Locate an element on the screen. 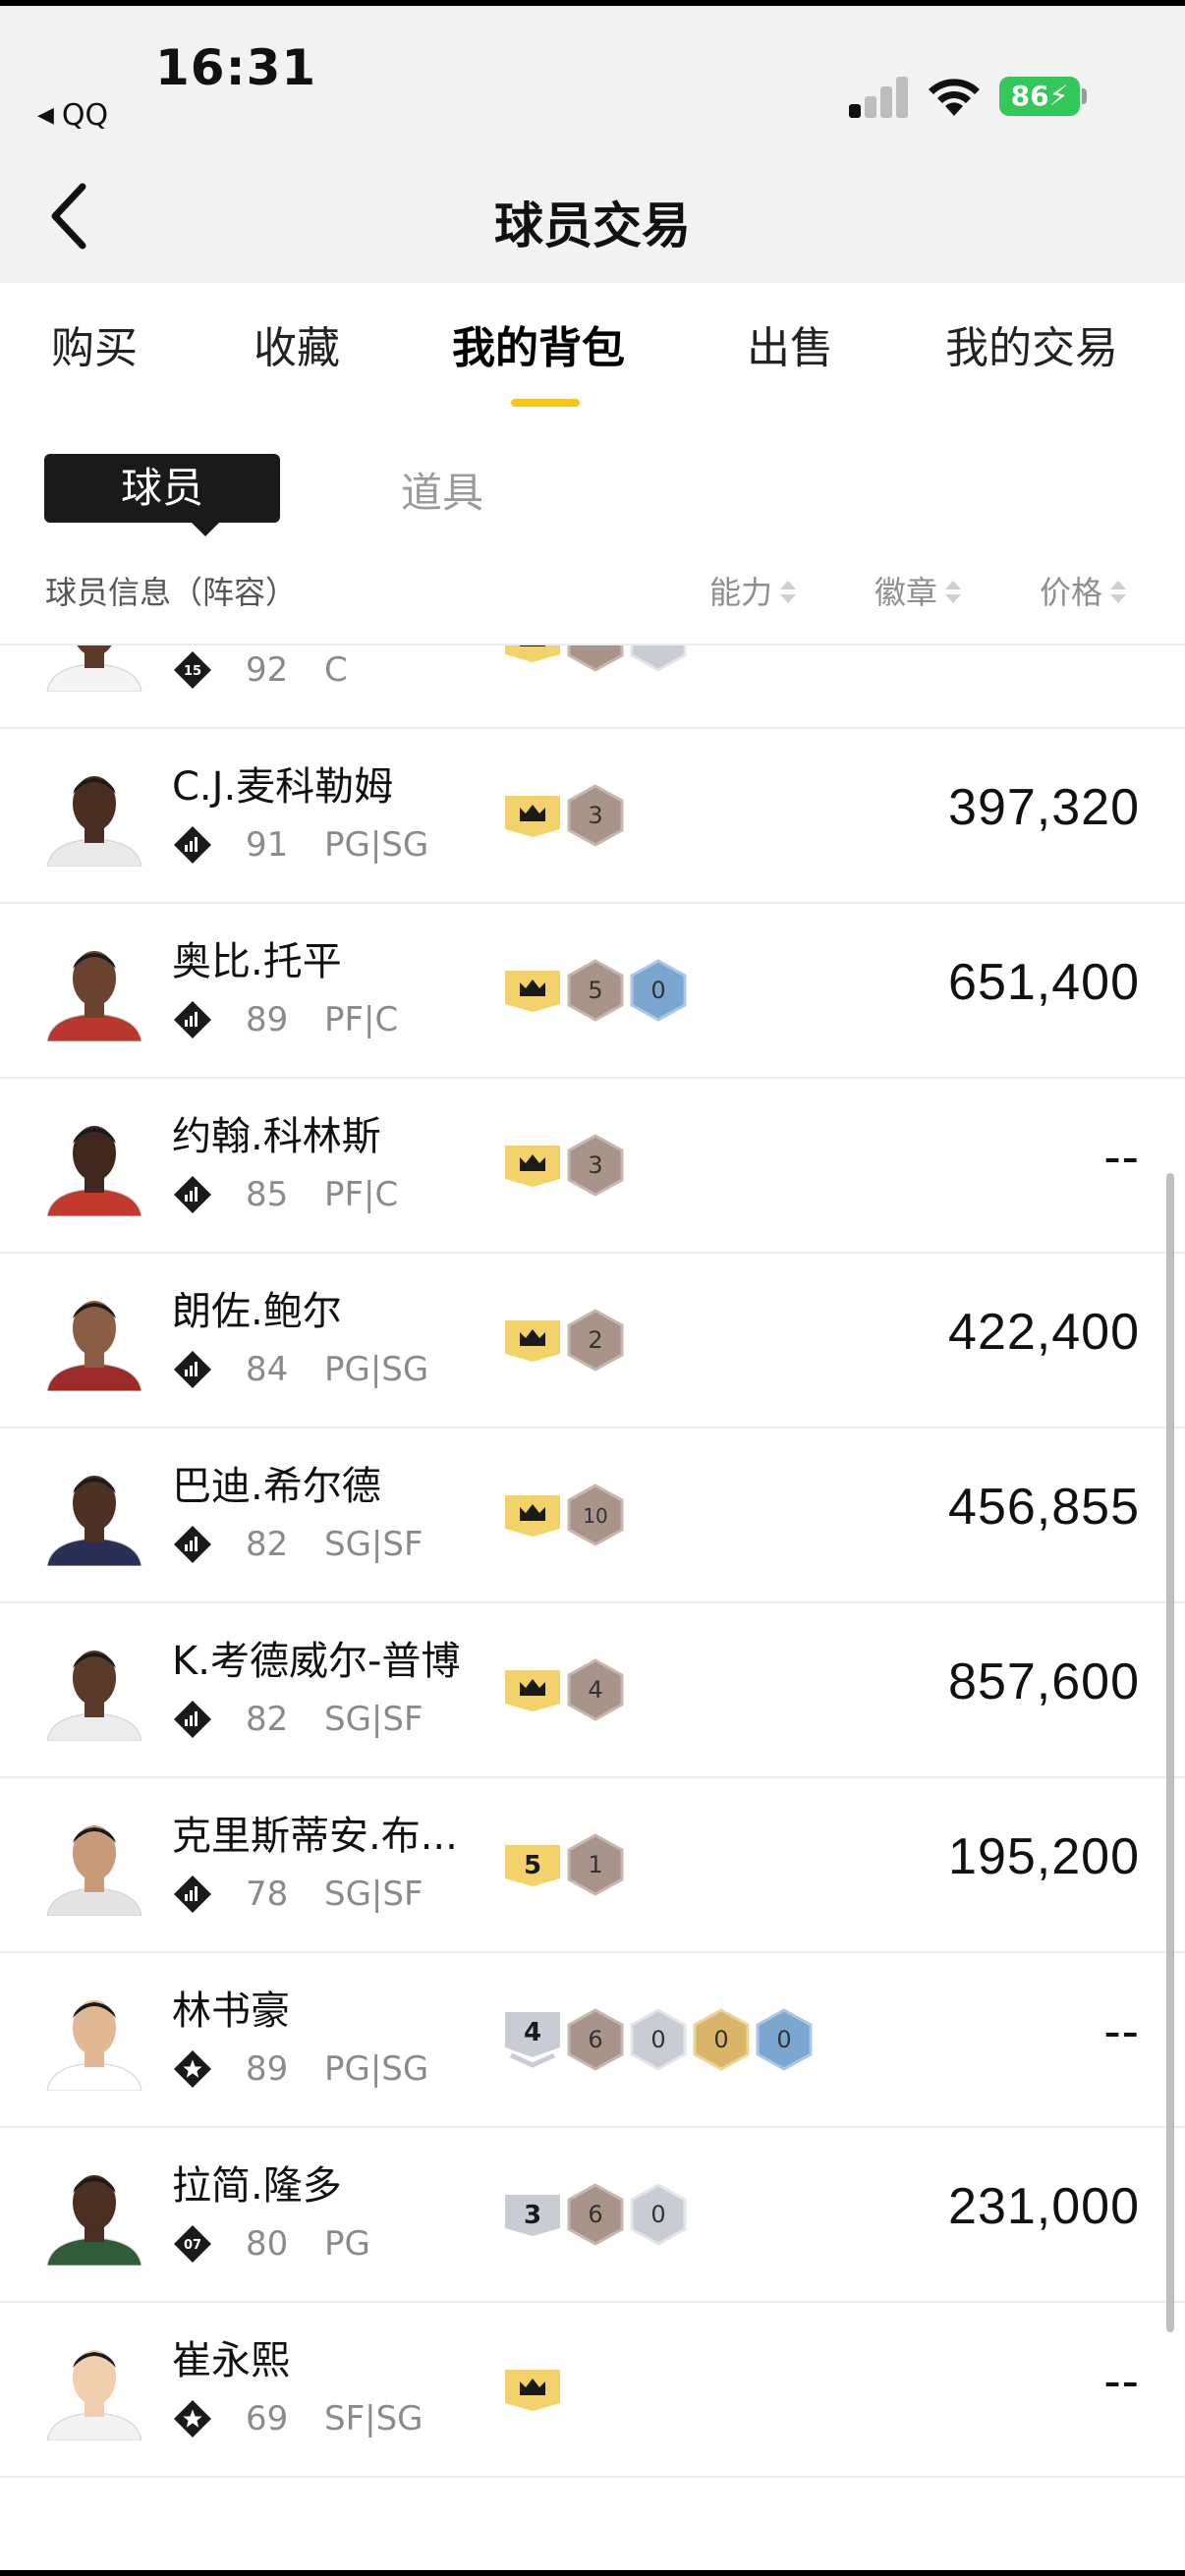 This screenshot has height=2576, width=1185. player-price: 422,400 is located at coordinates (1044, 1332).